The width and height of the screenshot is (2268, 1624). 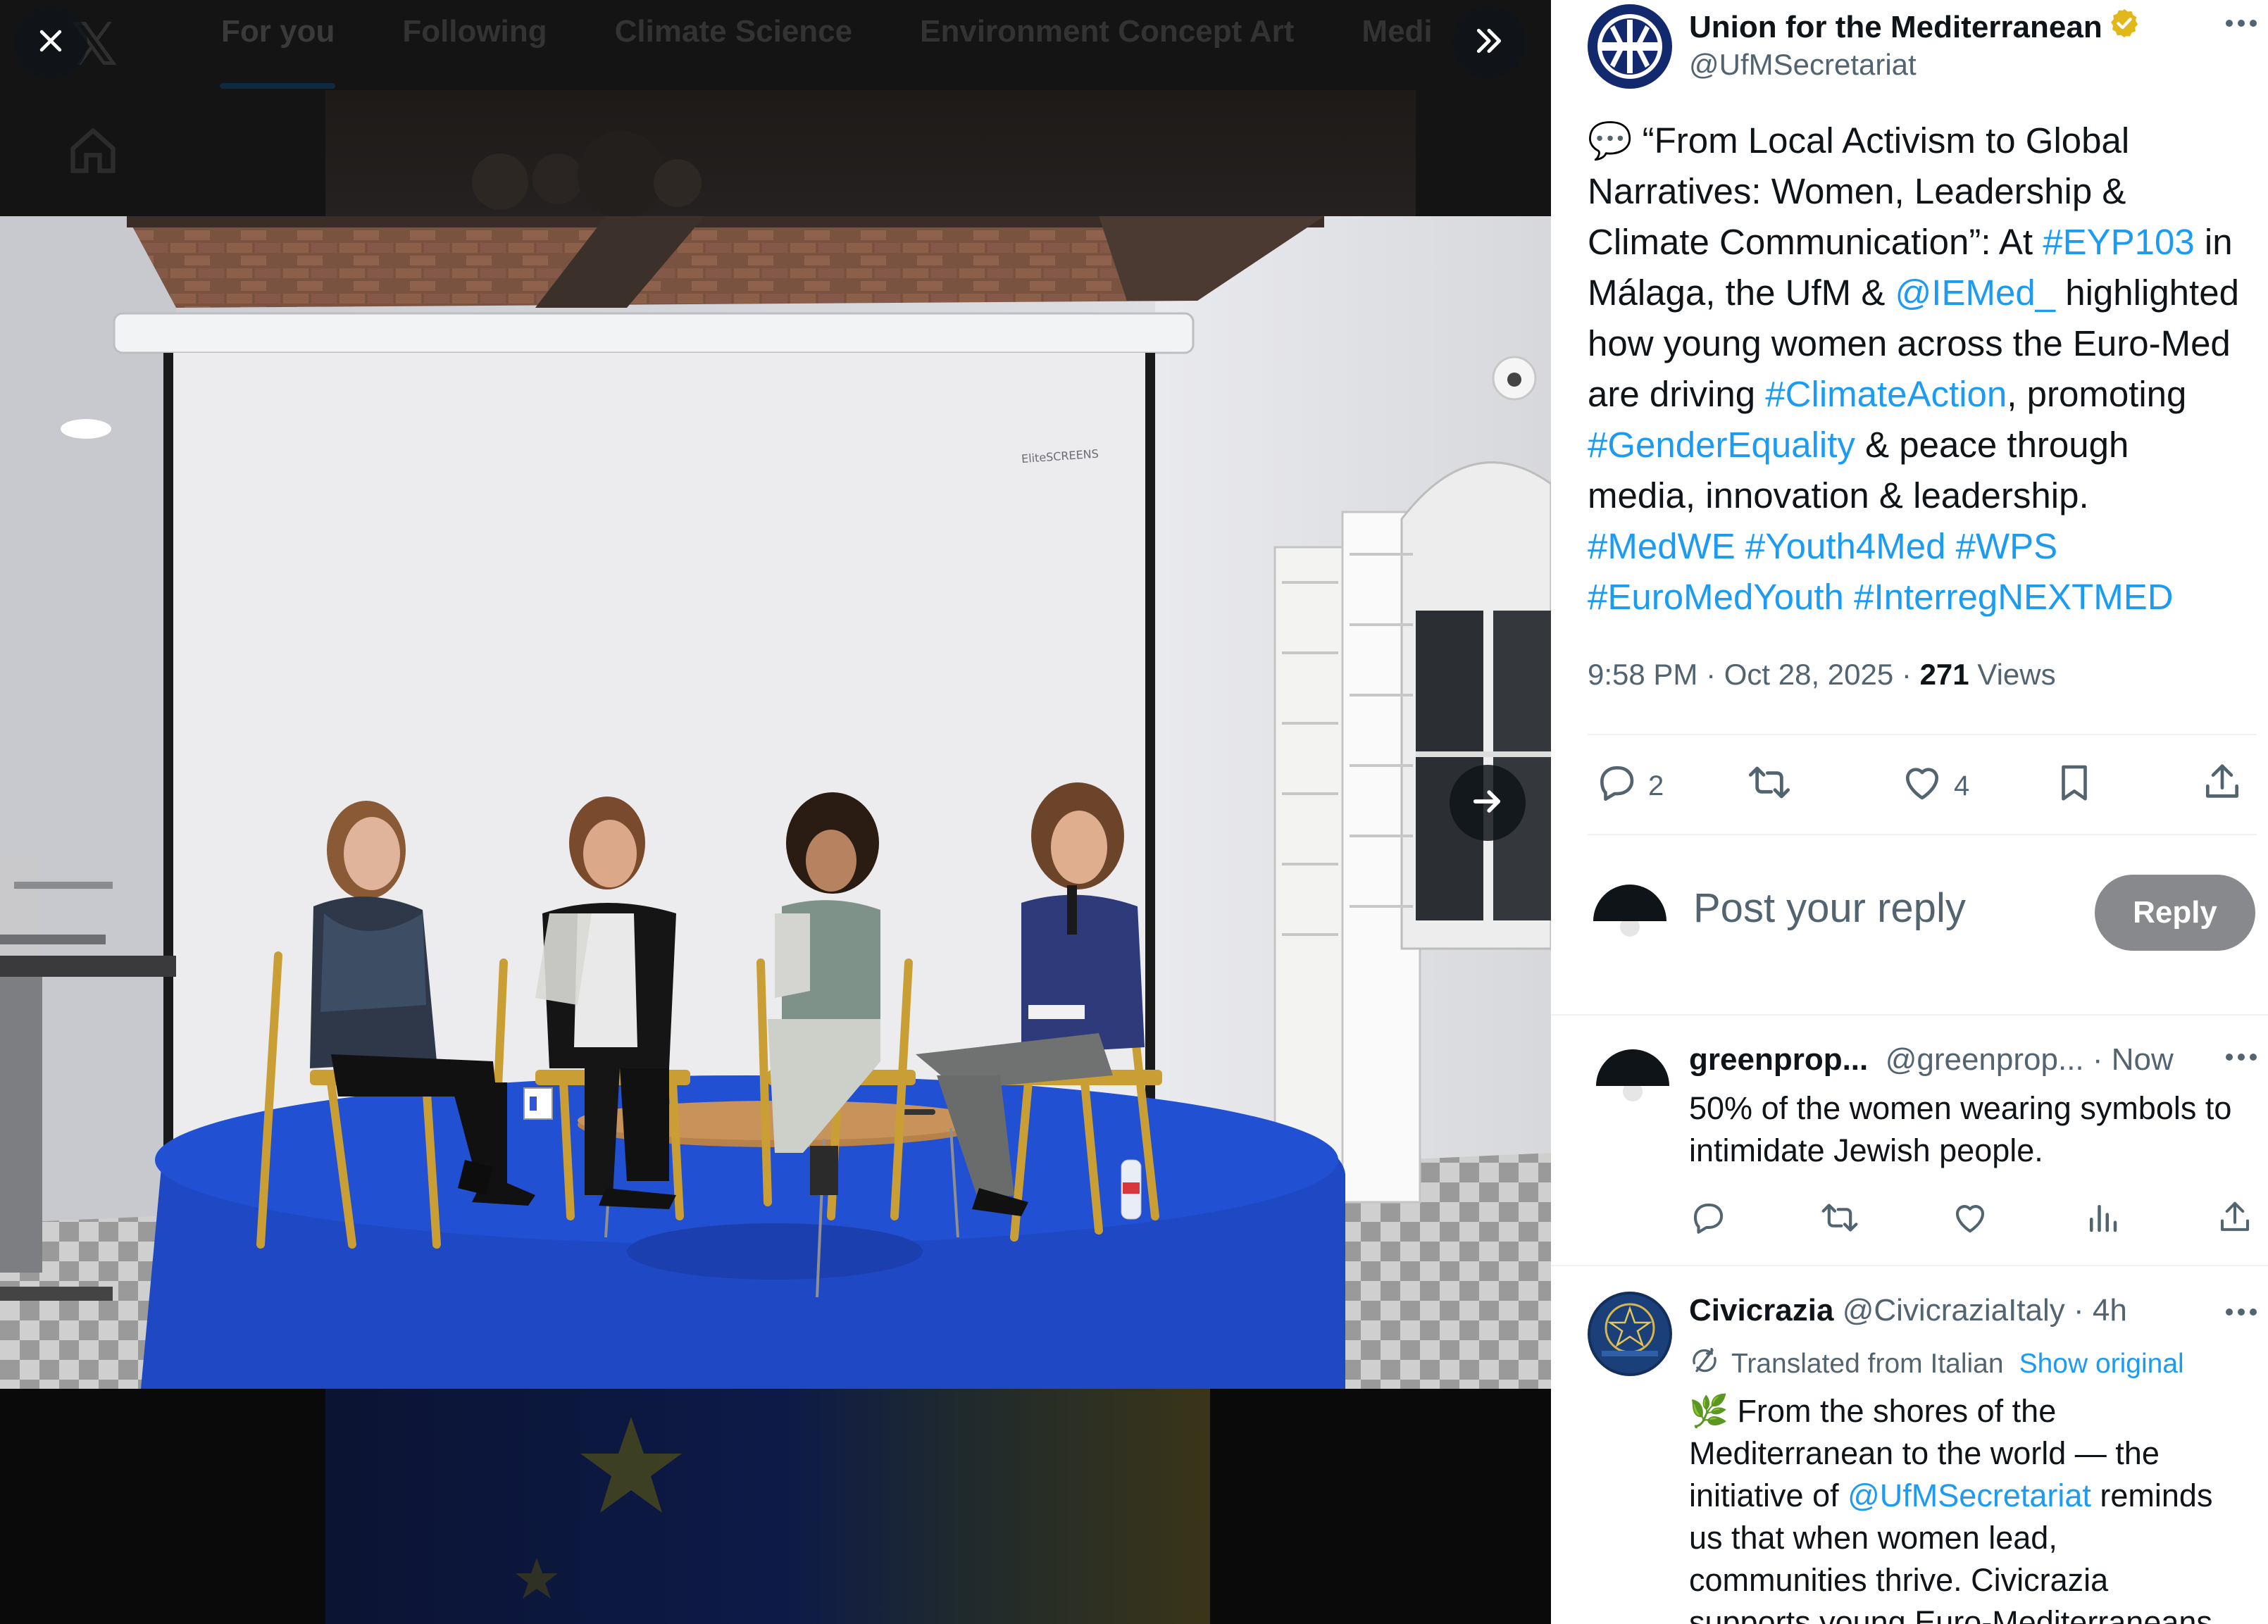 What do you see at coordinates (278, 86) in the screenshot?
I see `background-tab-underline` at bounding box center [278, 86].